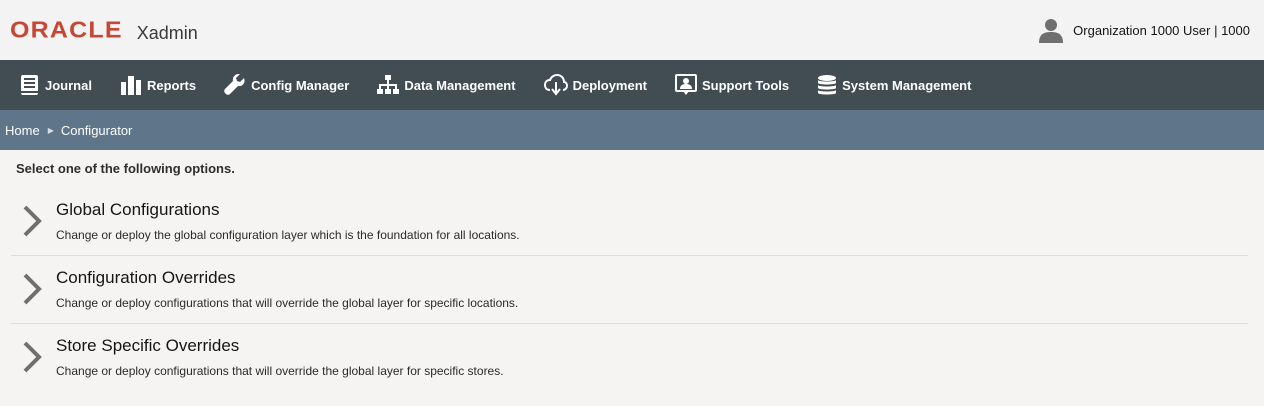  Describe the element at coordinates (138, 209) in the screenshot. I see `option-title: Global Configurations` at that location.